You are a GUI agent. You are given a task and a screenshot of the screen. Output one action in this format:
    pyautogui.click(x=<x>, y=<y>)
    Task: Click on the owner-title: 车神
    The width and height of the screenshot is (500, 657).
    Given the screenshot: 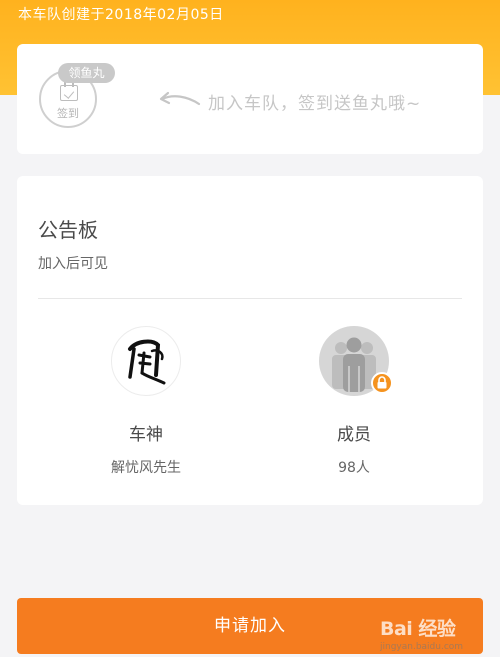 What is the action you would take?
    pyautogui.click(x=146, y=435)
    